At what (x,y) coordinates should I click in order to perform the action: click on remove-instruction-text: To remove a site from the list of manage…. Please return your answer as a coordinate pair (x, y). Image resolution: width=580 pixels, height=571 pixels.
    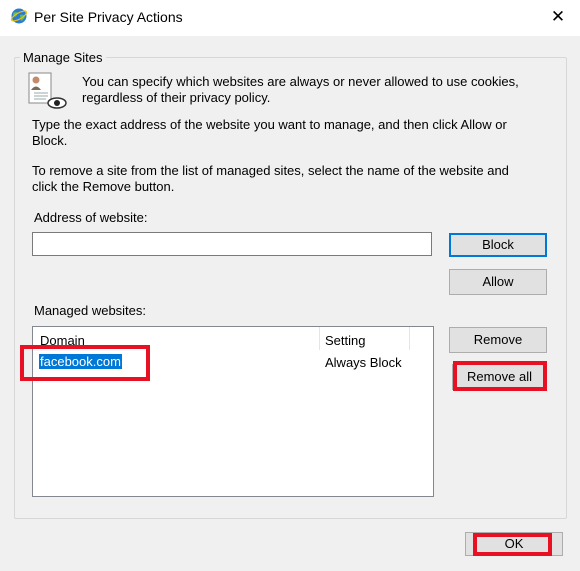
    Looking at the image, I should click on (270, 178).